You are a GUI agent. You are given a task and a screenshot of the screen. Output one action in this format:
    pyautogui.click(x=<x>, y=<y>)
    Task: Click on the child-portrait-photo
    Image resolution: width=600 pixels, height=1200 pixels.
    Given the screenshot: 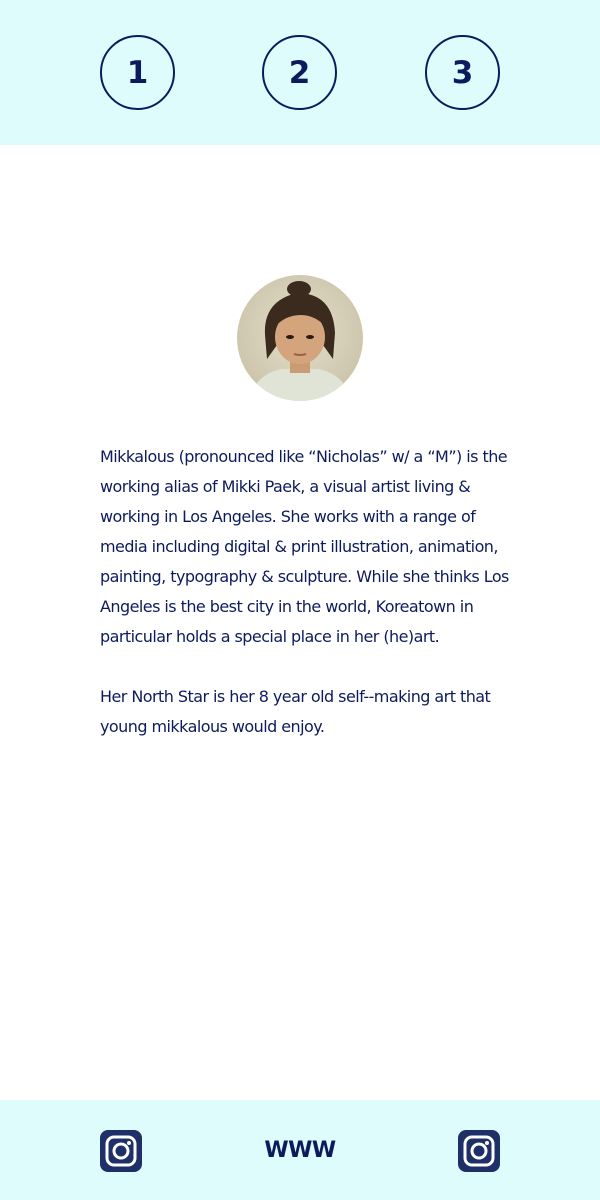 What is the action you would take?
    pyautogui.click(x=300, y=338)
    